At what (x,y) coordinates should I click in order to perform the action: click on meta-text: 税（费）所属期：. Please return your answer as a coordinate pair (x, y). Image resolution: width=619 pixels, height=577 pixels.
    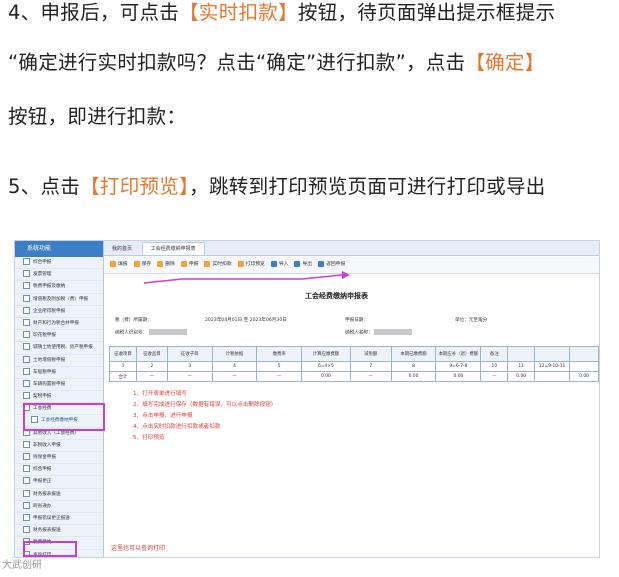
    Looking at the image, I should click on (133, 320).